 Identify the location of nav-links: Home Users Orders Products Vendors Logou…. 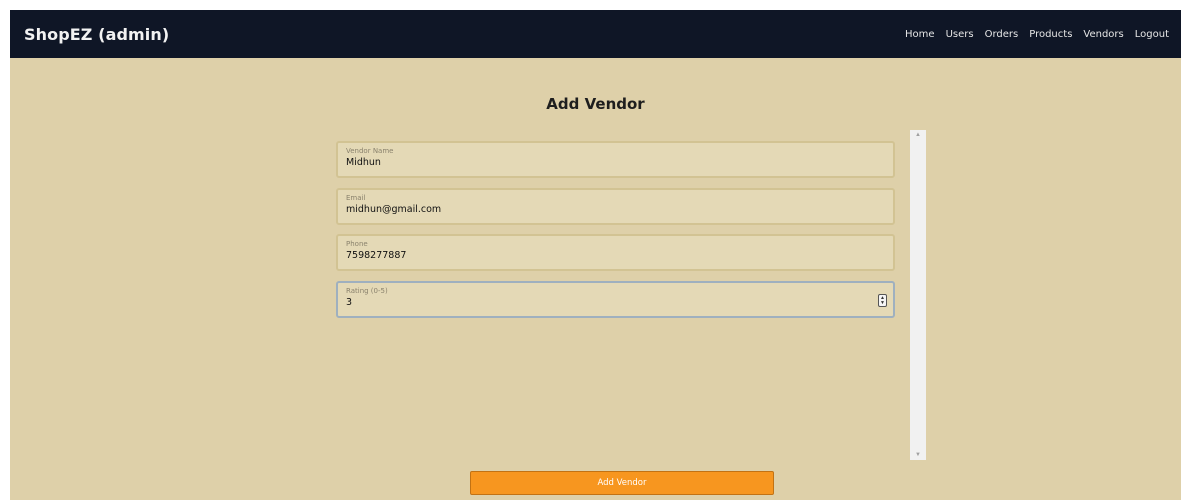
(1031, 34).